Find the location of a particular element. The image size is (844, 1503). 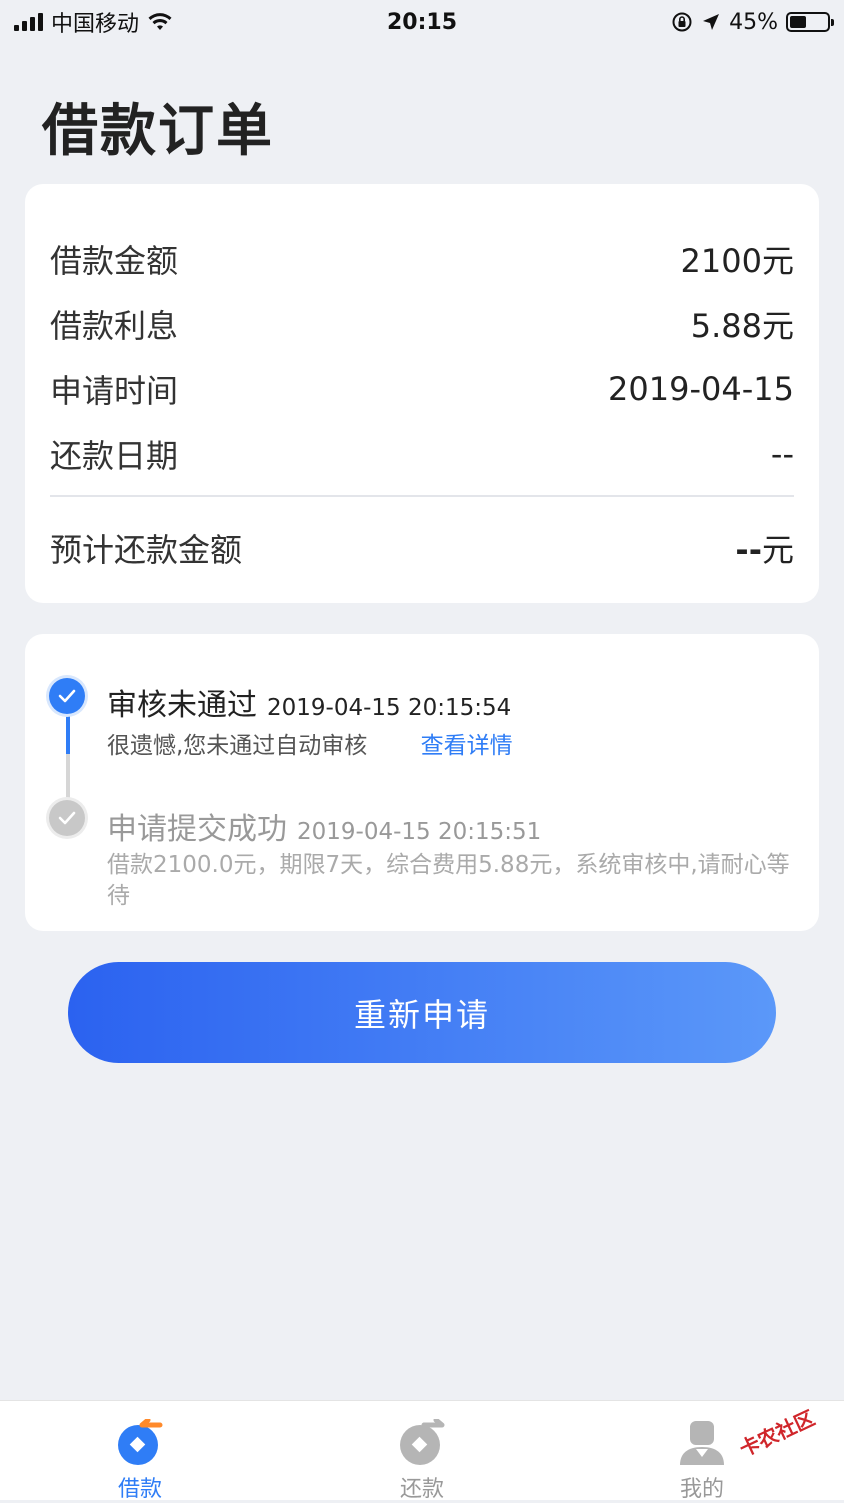

row-repay-date: 还款日期 -- is located at coordinates (422, 454).